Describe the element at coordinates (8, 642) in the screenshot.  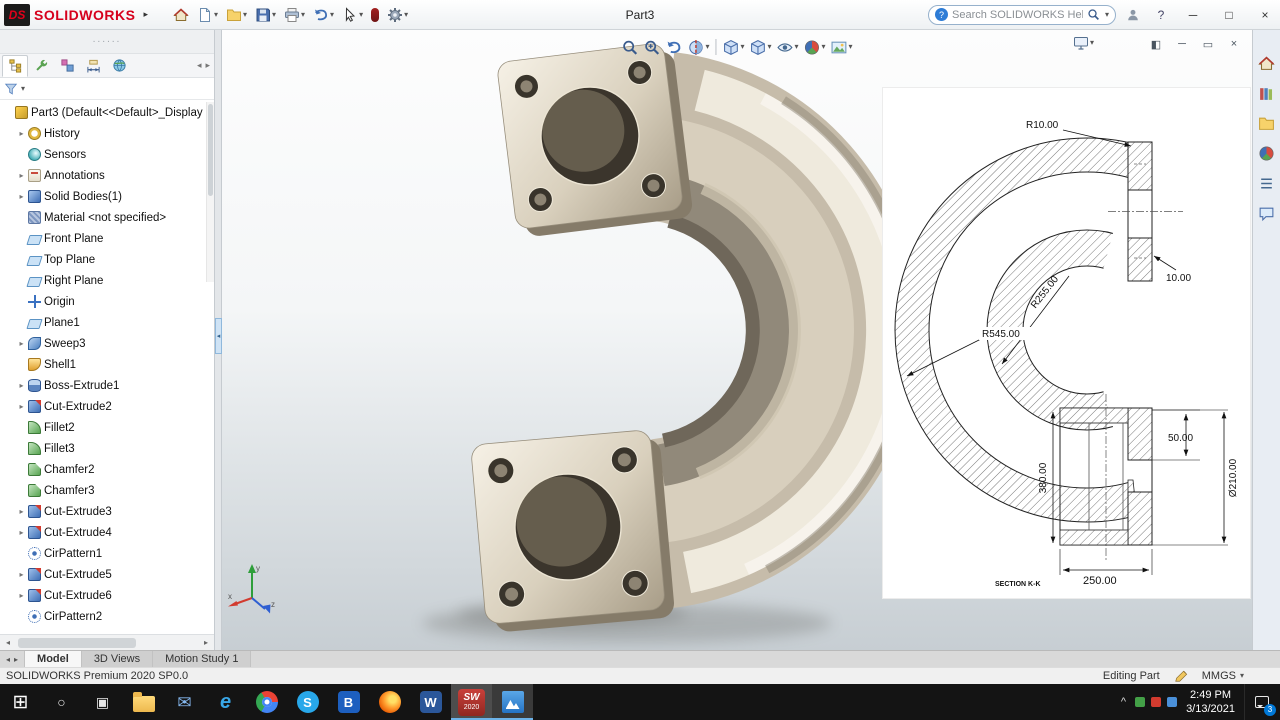
I see `hscroll-left-icon: ◂` at that location.